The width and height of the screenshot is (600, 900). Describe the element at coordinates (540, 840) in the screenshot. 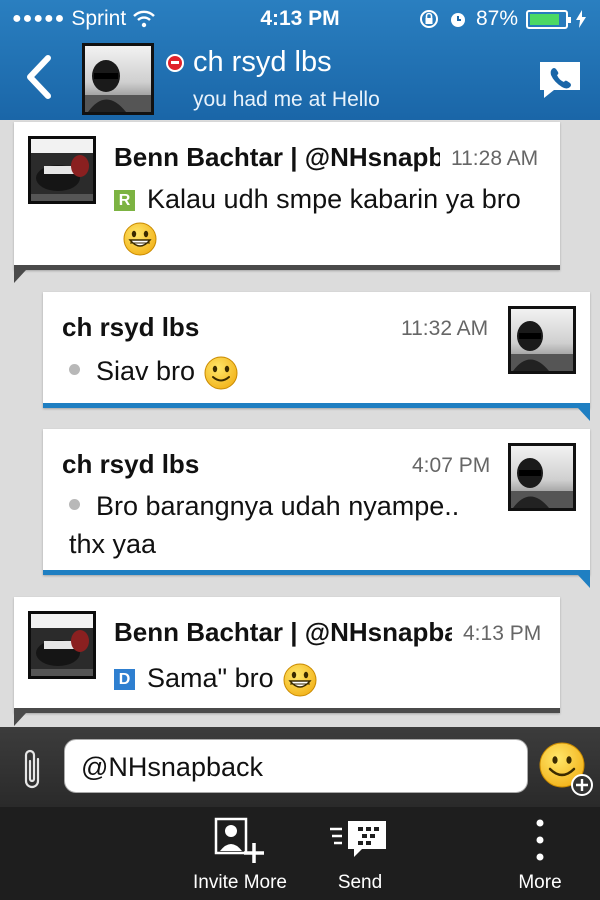

I see `more-vertical-icon` at that location.